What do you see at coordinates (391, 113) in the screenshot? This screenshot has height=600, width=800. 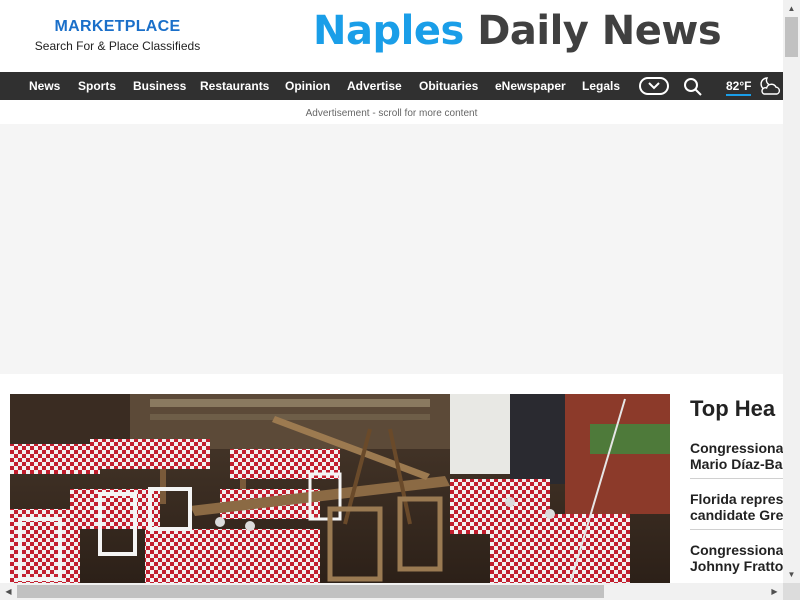 I see `advertisement-label: Advertisement - scroll for more content` at bounding box center [391, 113].